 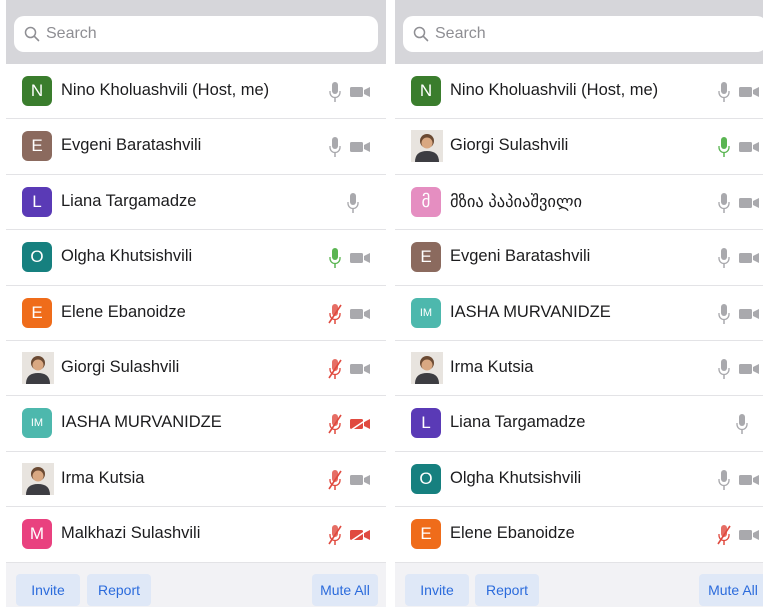 I want to click on avatar: IM, so click(x=37, y=423).